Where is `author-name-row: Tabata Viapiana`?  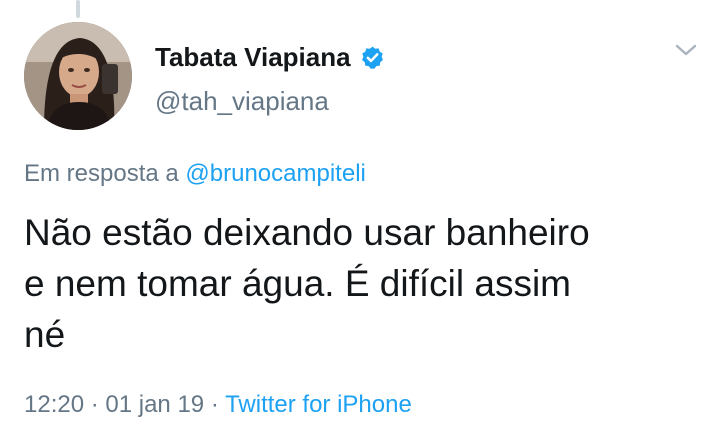 author-name-row: Tabata Viapiana is located at coordinates (270, 57).